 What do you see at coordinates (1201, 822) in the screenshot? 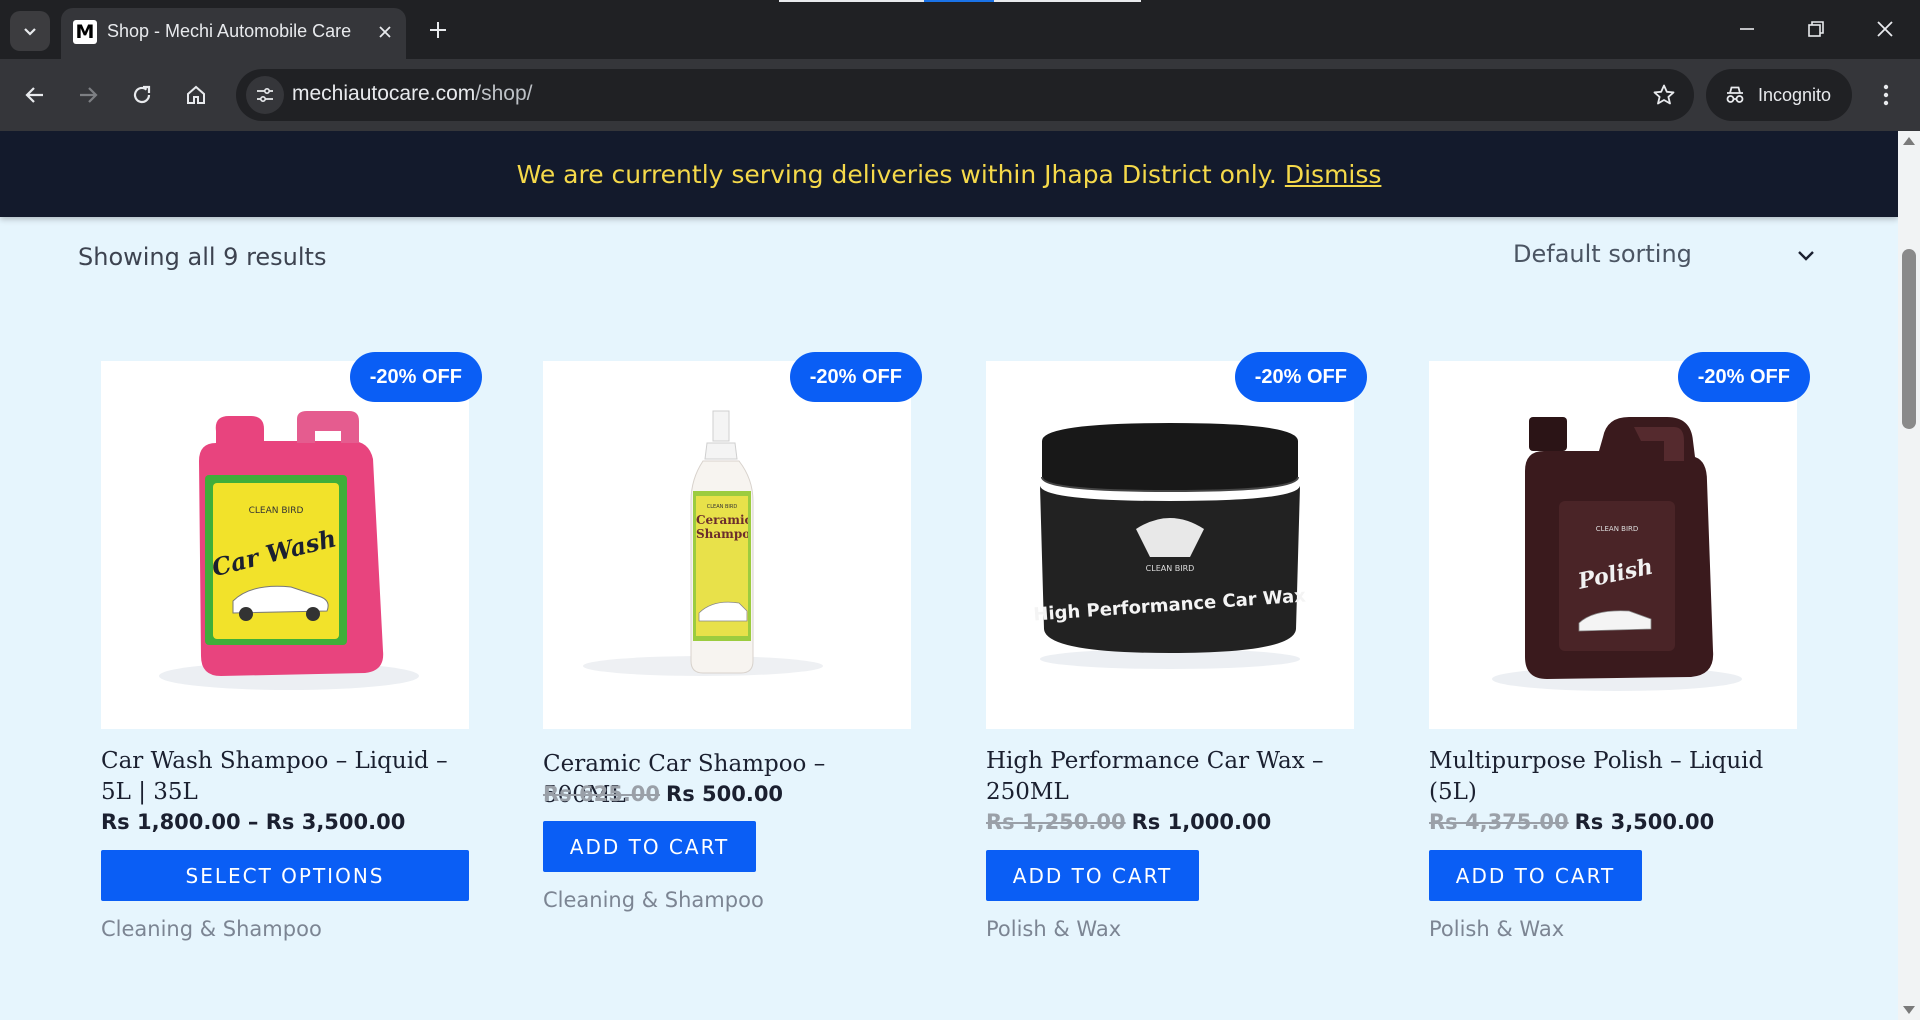
I see `price-sale: Rs 1,000.00` at bounding box center [1201, 822].